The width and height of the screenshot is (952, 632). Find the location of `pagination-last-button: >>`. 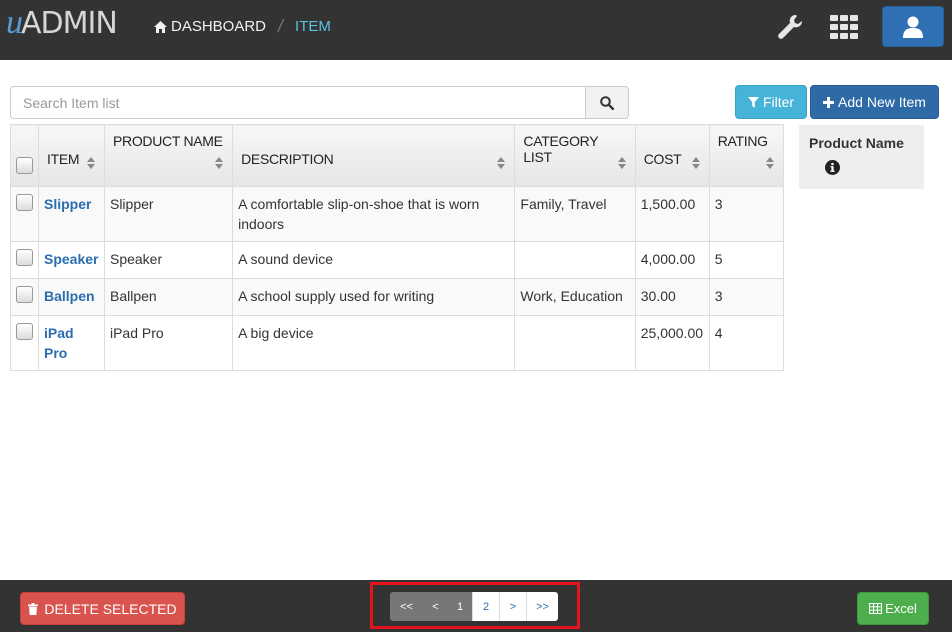

pagination-last-button: >> is located at coordinates (542, 606).